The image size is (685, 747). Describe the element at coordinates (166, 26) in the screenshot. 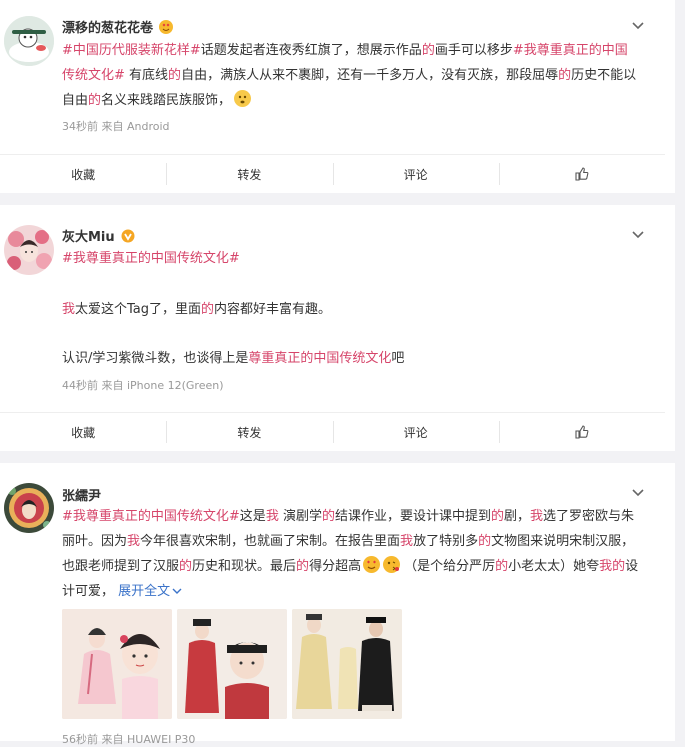

I see `heart-eyes-emoji-icon` at that location.